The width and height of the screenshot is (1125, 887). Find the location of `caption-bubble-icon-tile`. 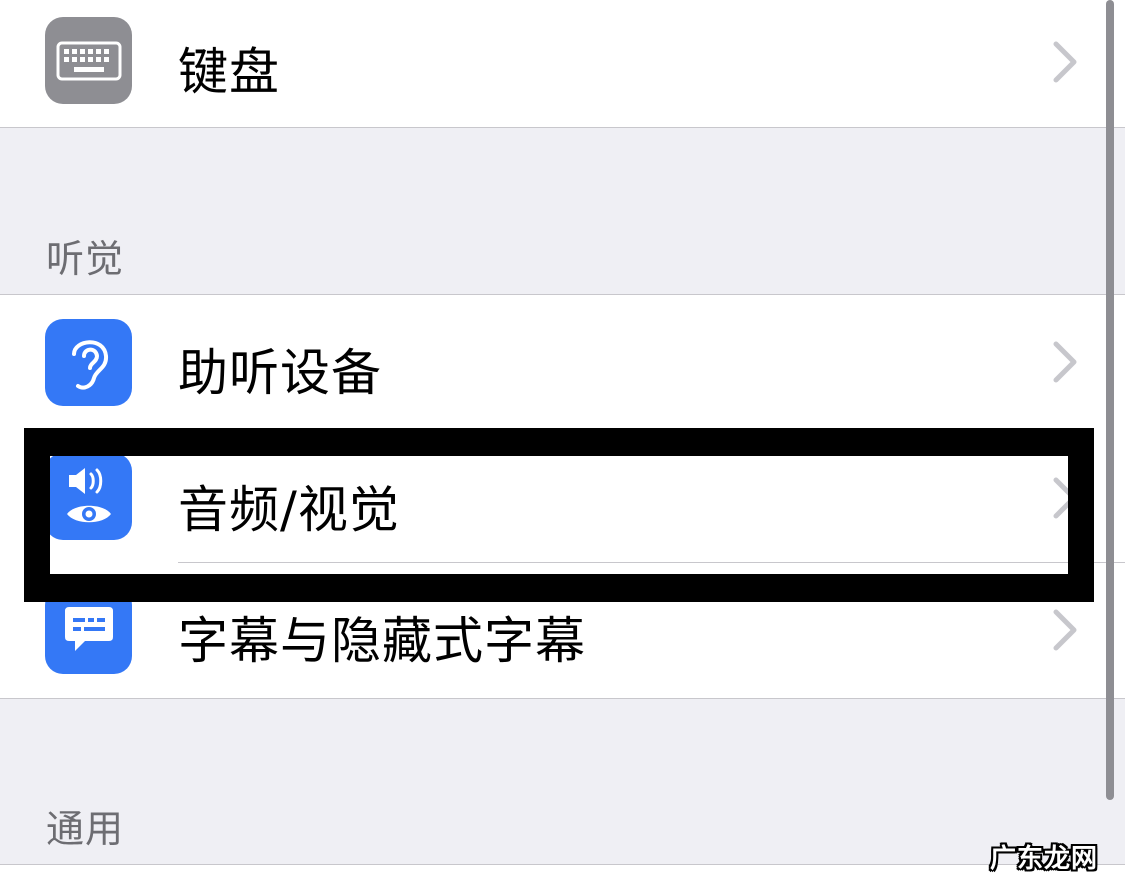

caption-bubble-icon-tile is located at coordinates (88, 630).